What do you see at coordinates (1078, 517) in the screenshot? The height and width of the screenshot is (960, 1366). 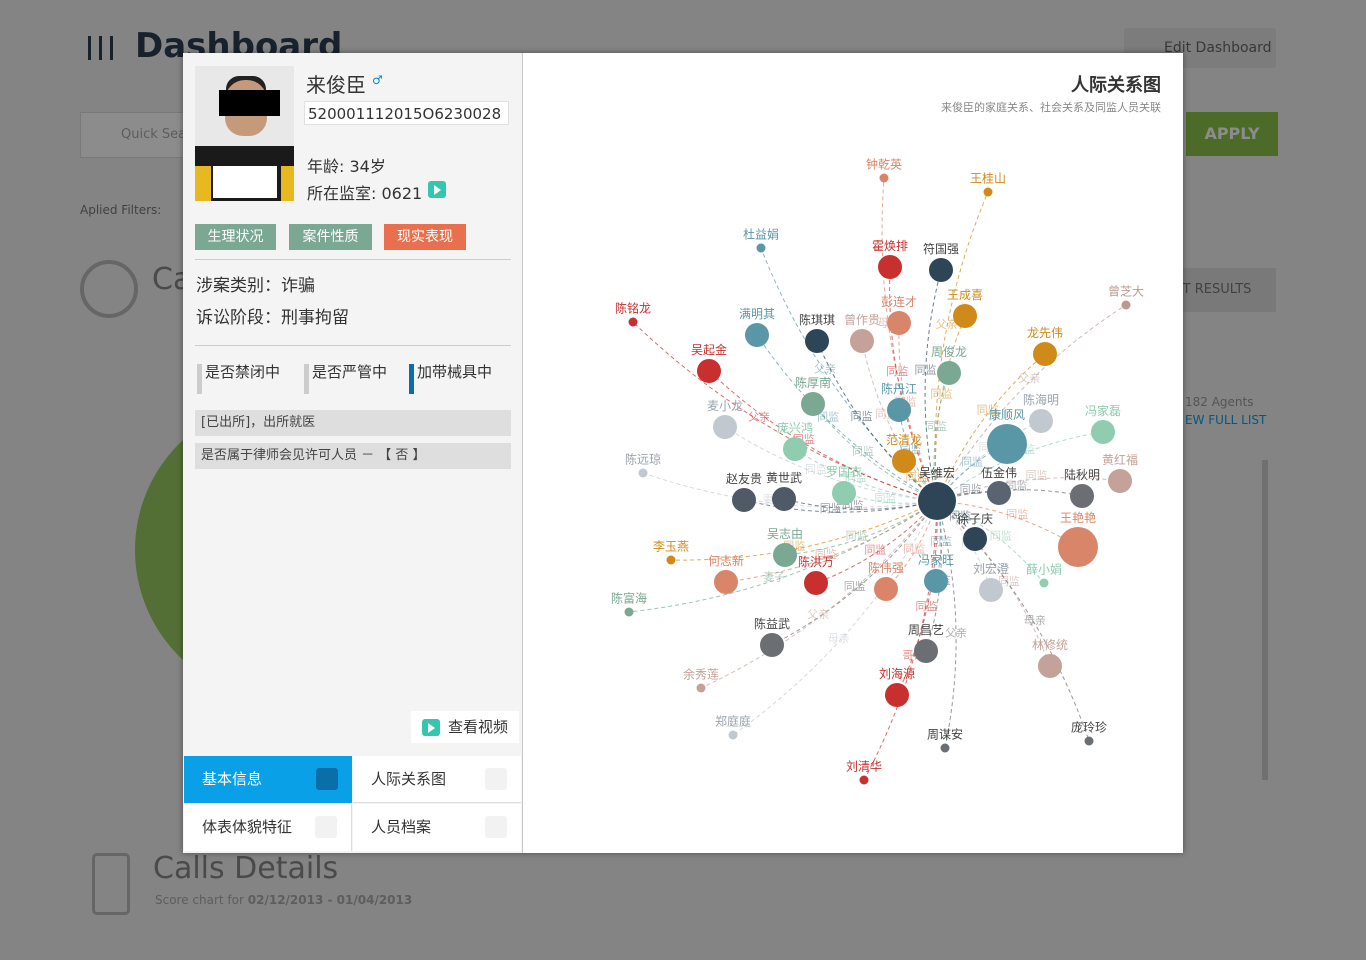 I see `graph-node-label: 王艳艳` at bounding box center [1078, 517].